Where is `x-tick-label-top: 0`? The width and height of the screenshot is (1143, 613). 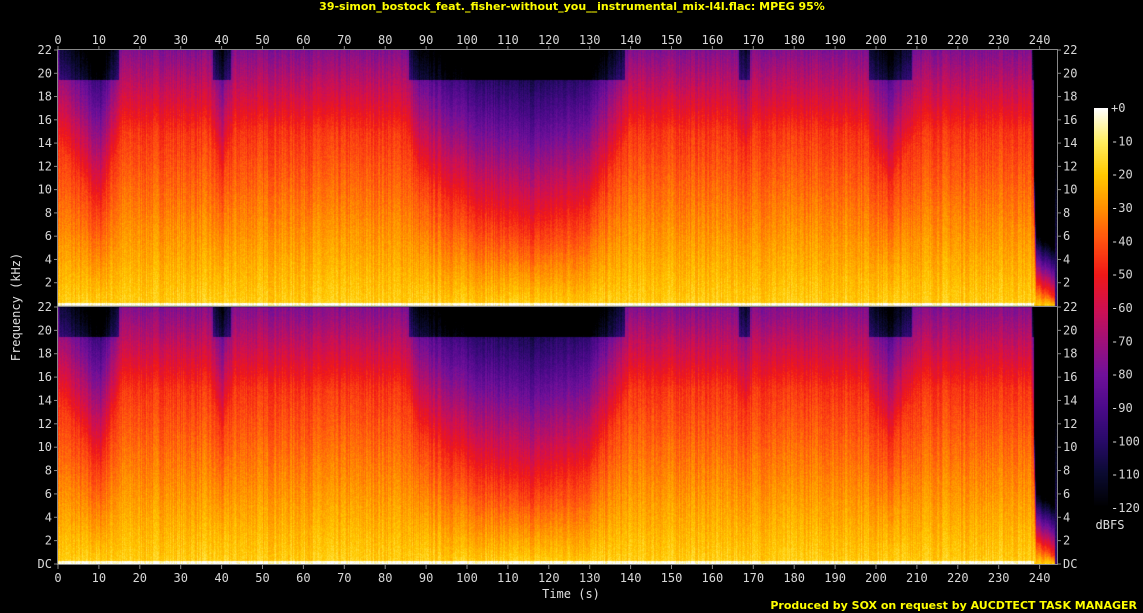
x-tick-label-top: 0 is located at coordinates (57, 40).